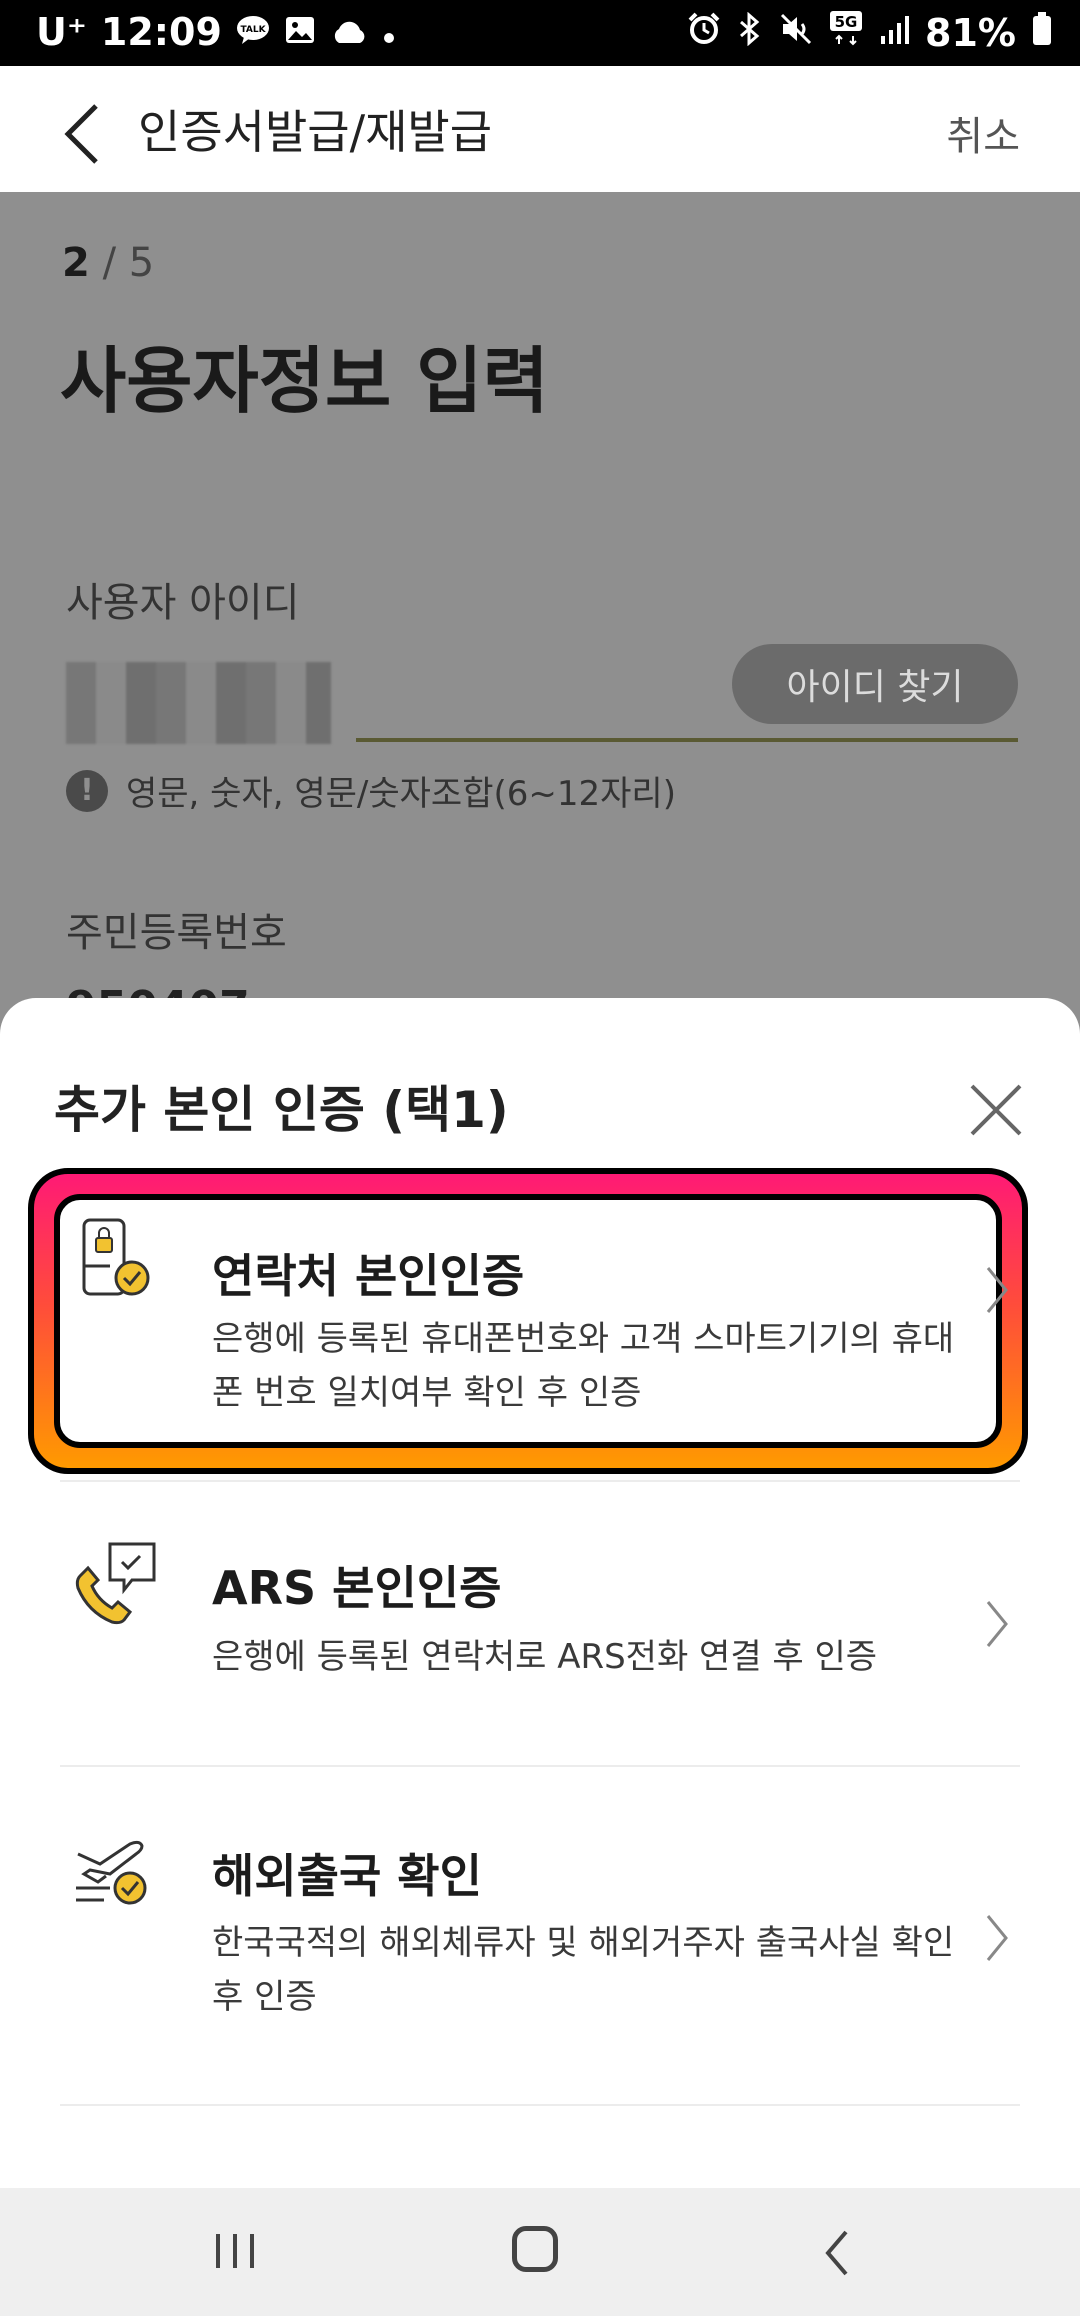 The image size is (1080, 2316). What do you see at coordinates (545, 1657) in the screenshot?
I see `option-description: 은행에 등록된 연락처로 ARS전화 연결 후 인증` at bounding box center [545, 1657].